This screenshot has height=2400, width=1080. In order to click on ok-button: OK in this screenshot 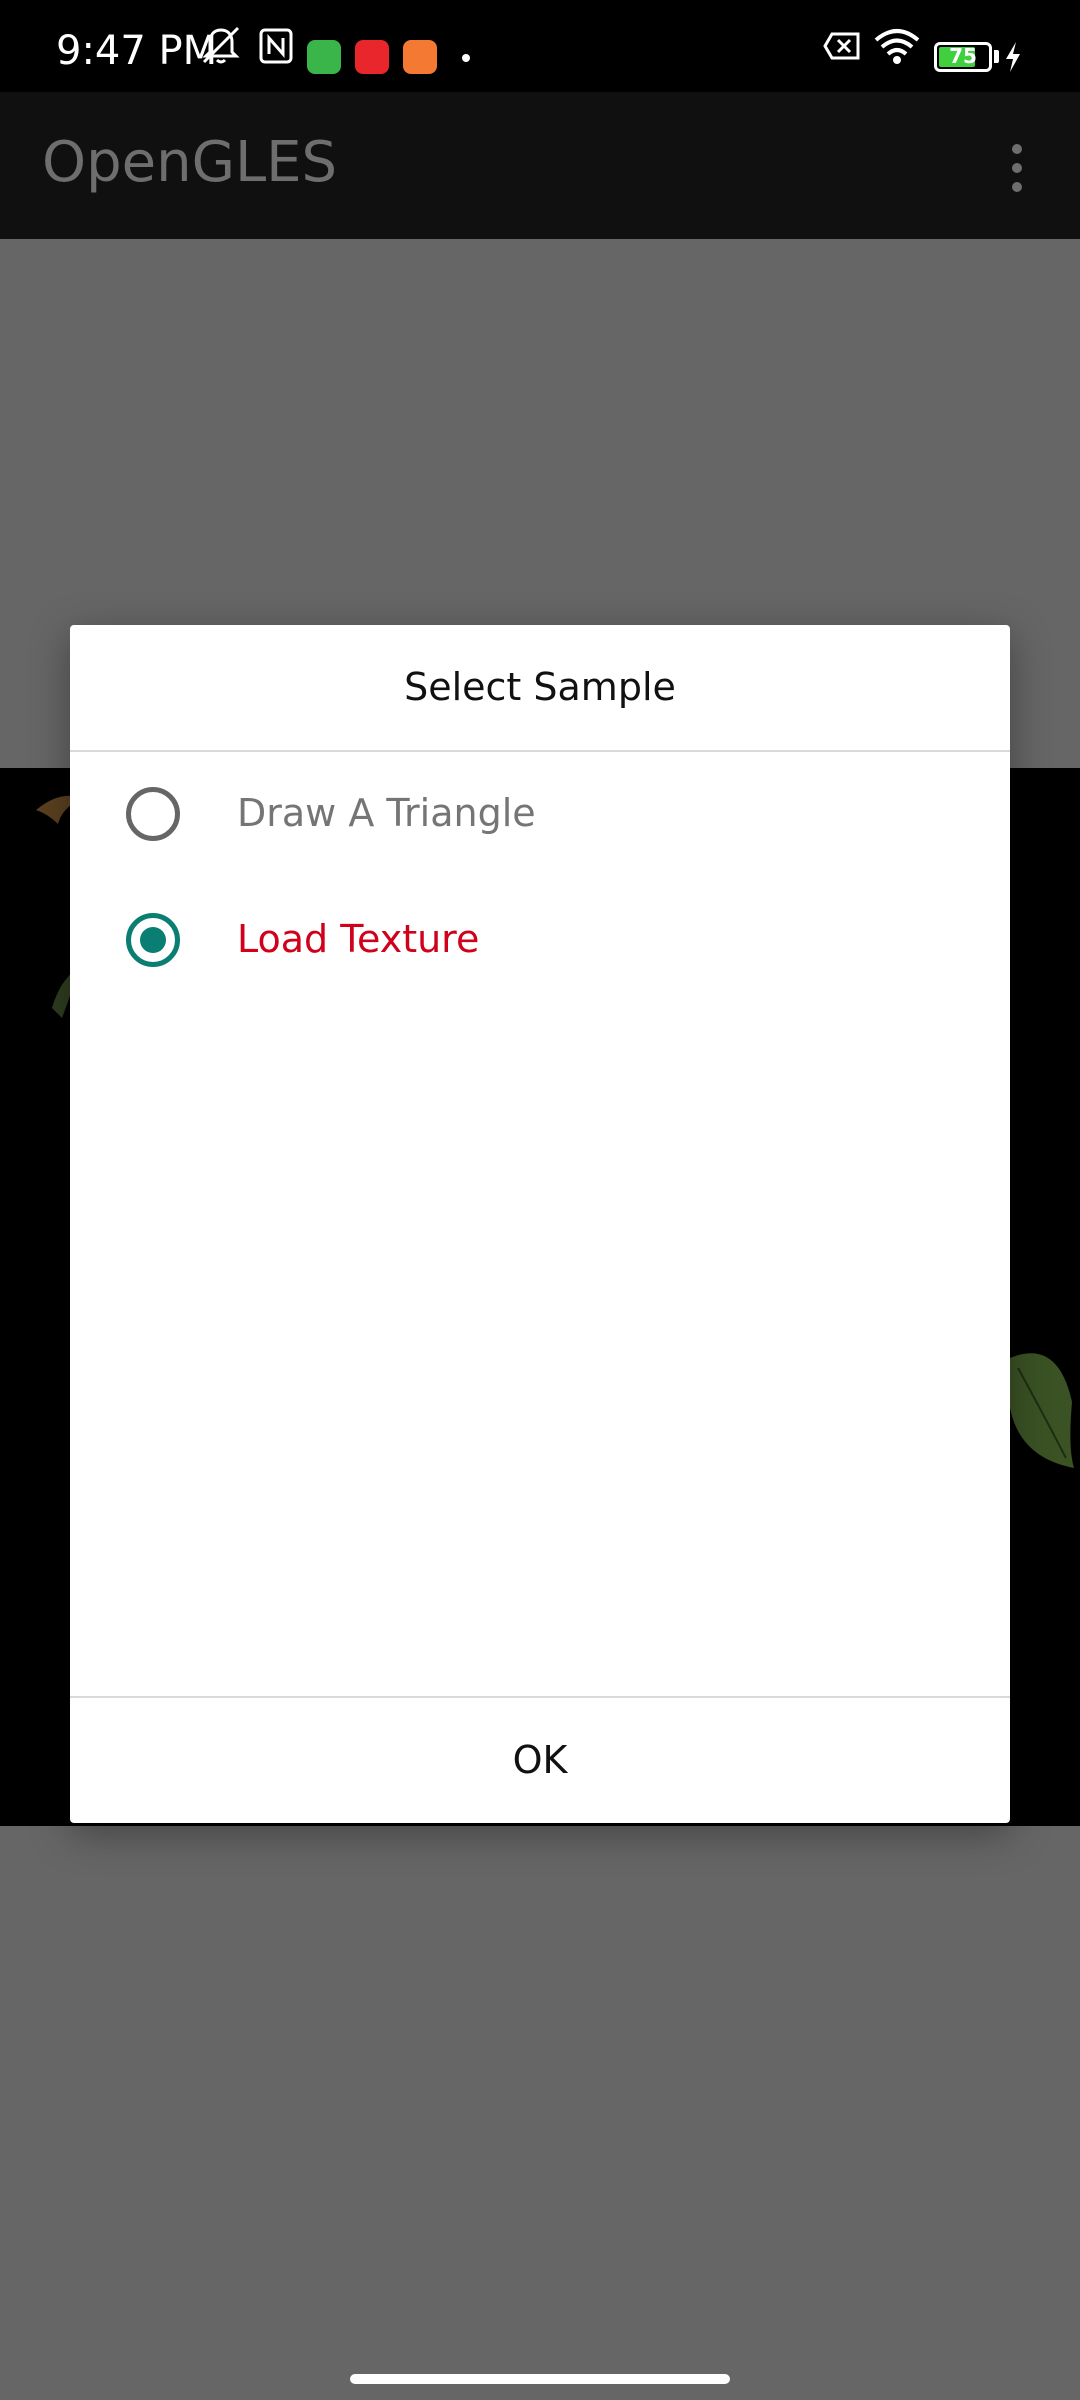, I will do `click(540, 1760)`.